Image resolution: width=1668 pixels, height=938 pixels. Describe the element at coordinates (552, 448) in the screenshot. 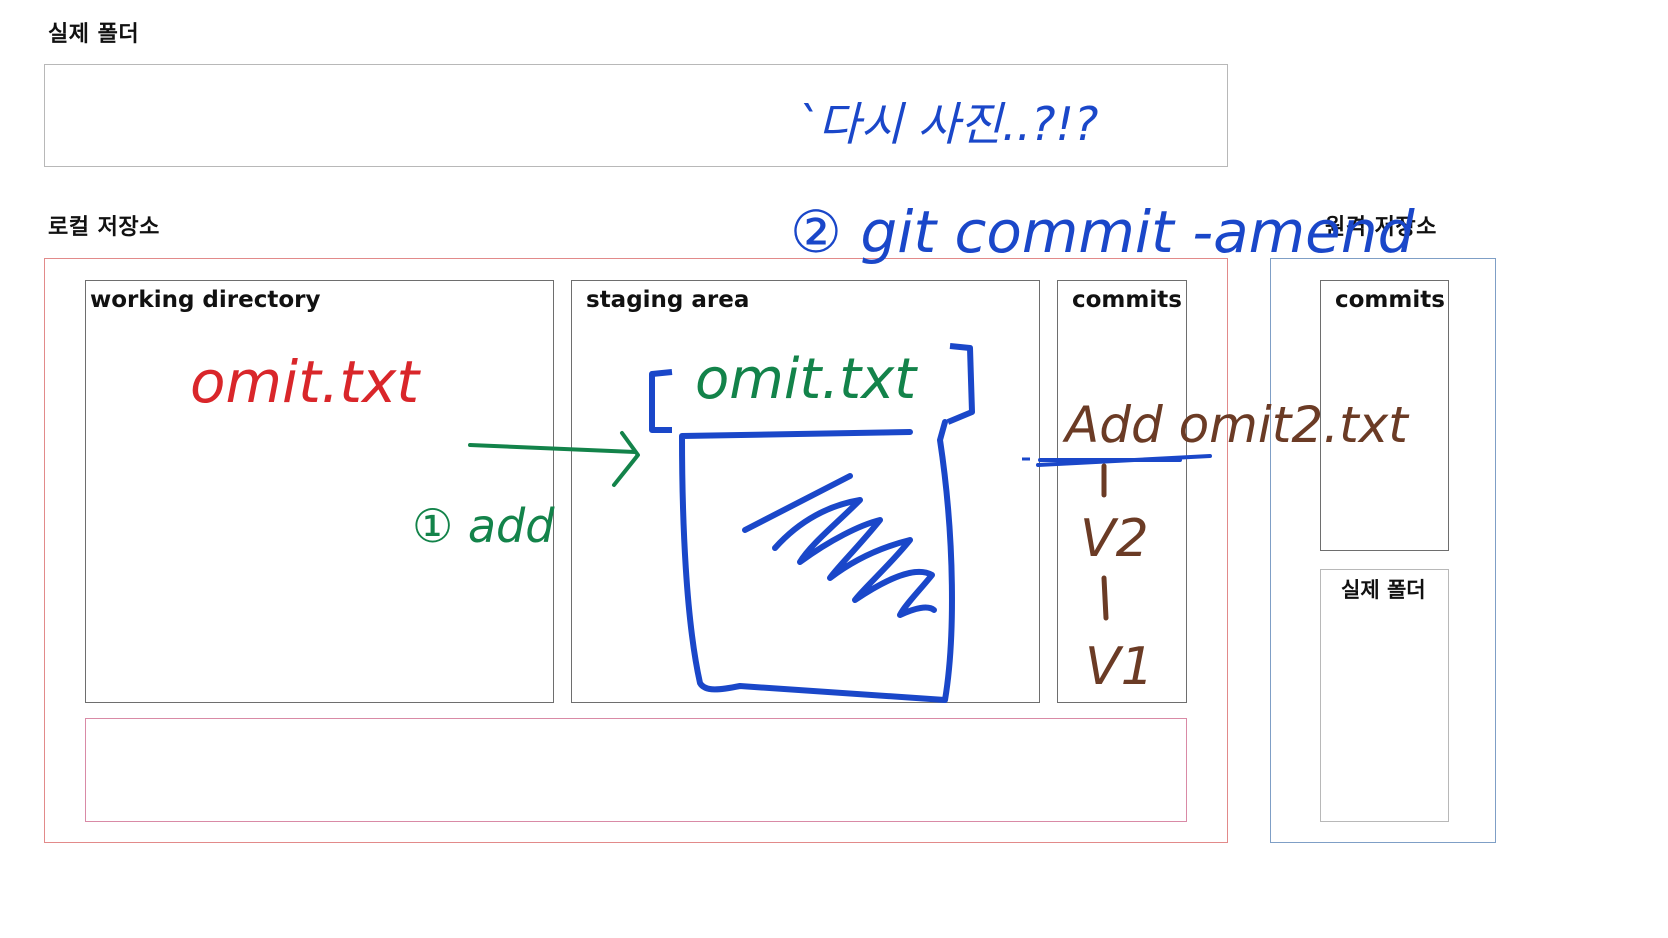

I see `add-arrow-line` at that location.